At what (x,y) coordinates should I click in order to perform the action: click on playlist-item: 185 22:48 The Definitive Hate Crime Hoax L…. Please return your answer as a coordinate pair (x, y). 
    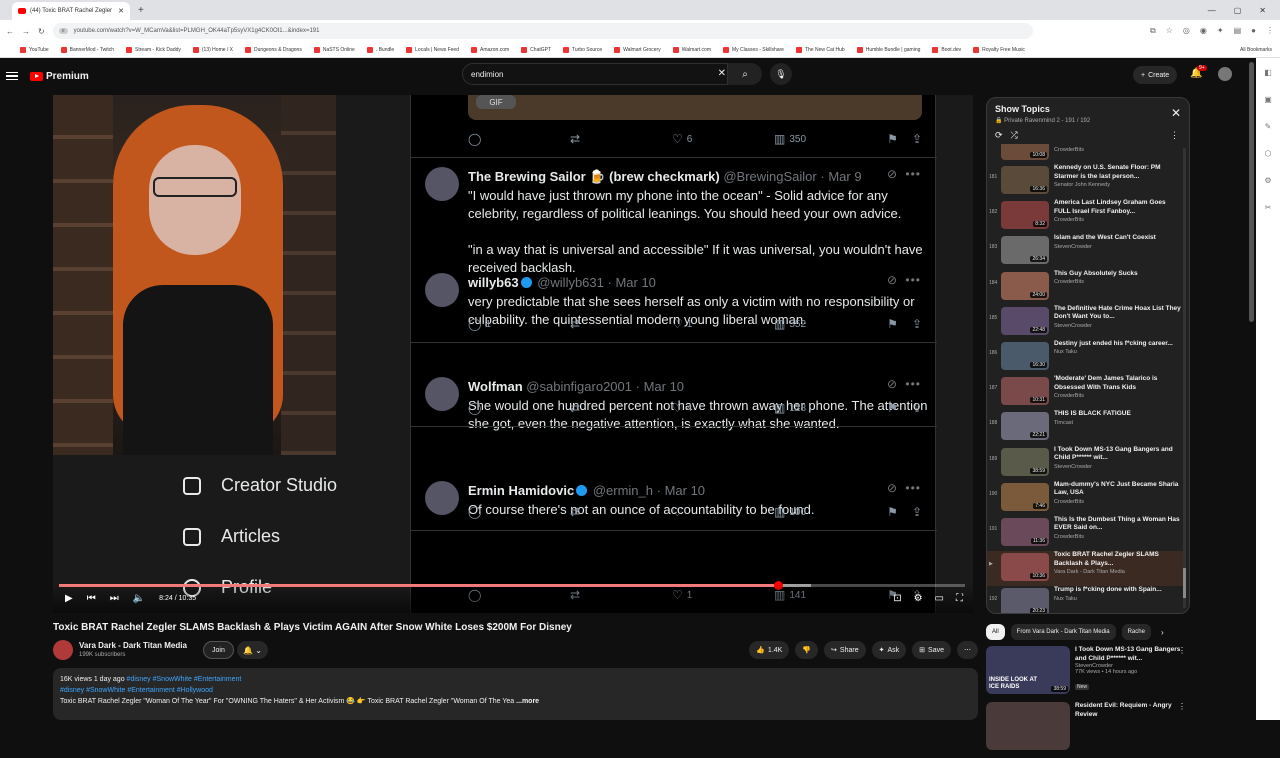
    Looking at the image, I should click on (1085, 322).